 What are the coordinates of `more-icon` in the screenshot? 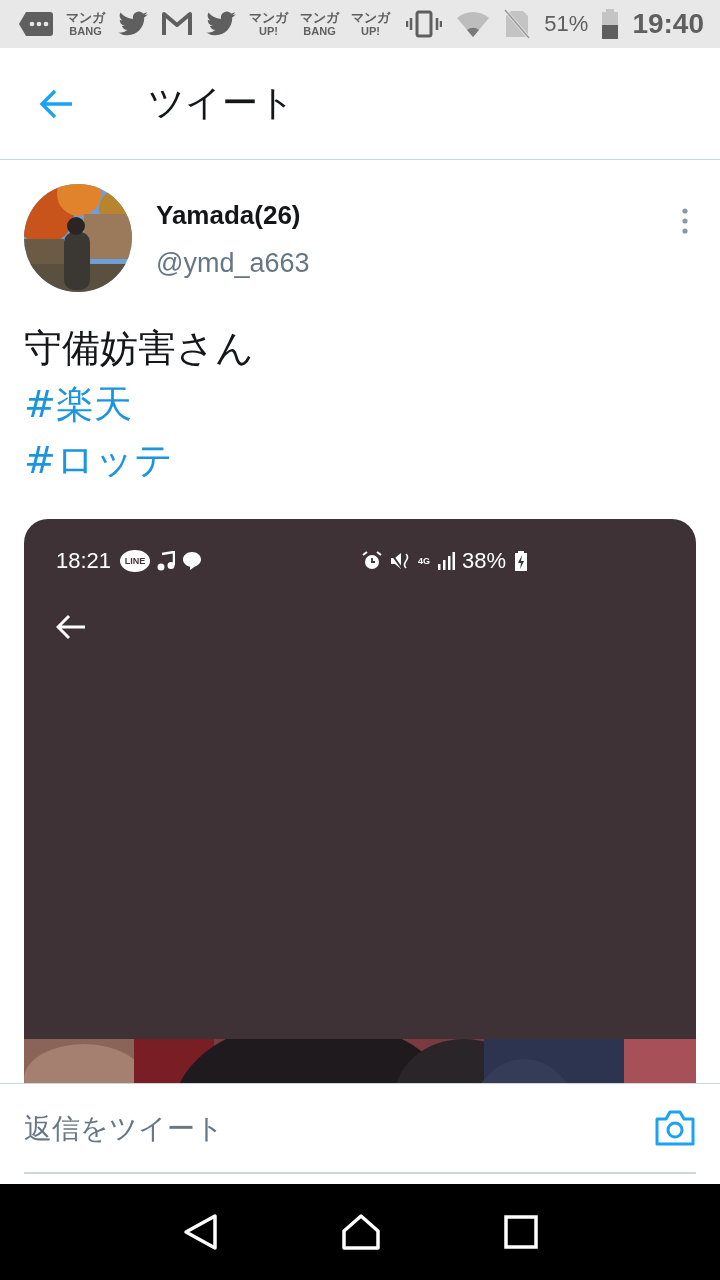 It's located at (685, 221).